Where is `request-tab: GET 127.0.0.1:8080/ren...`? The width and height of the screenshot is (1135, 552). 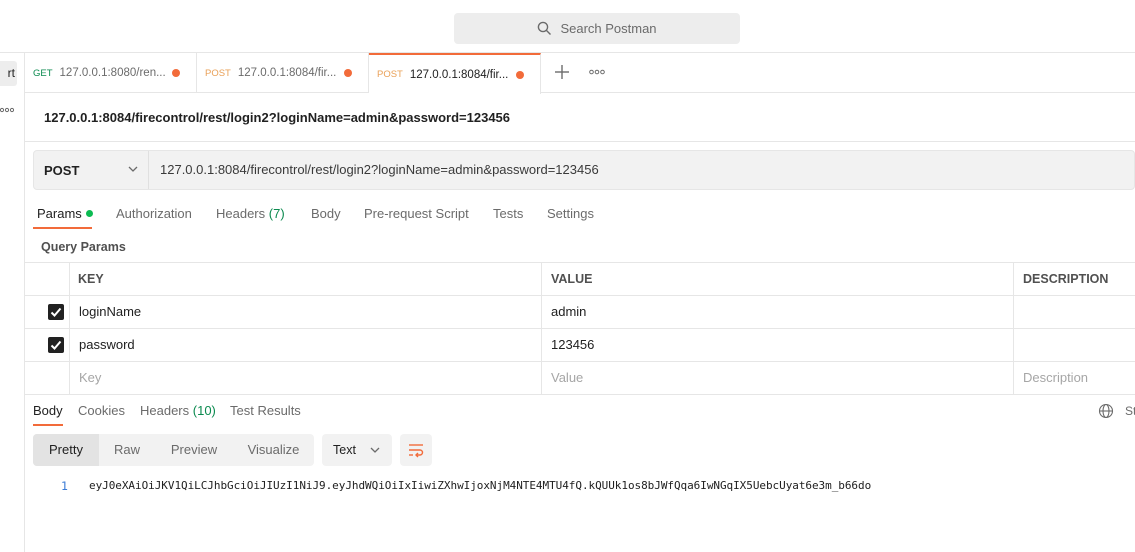 request-tab: GET 127.0.0.1:8080/ren... is located at coordinates (111, 73).